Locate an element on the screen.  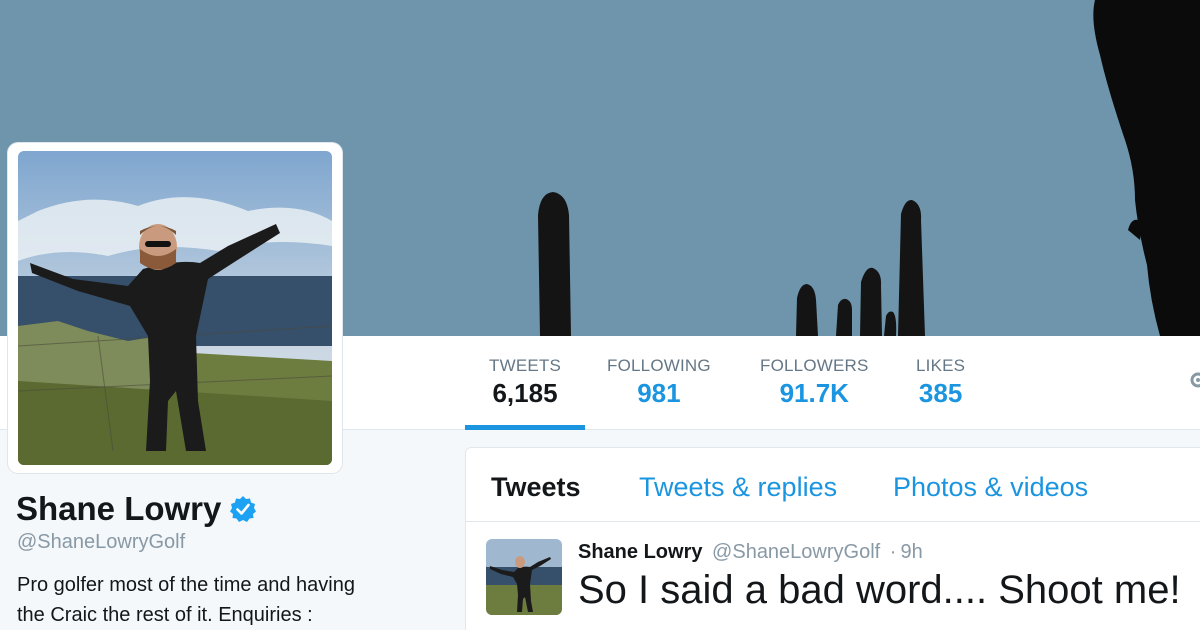
tab-tweets-replies: Tweets & replies is located at coordinates (738, 487).